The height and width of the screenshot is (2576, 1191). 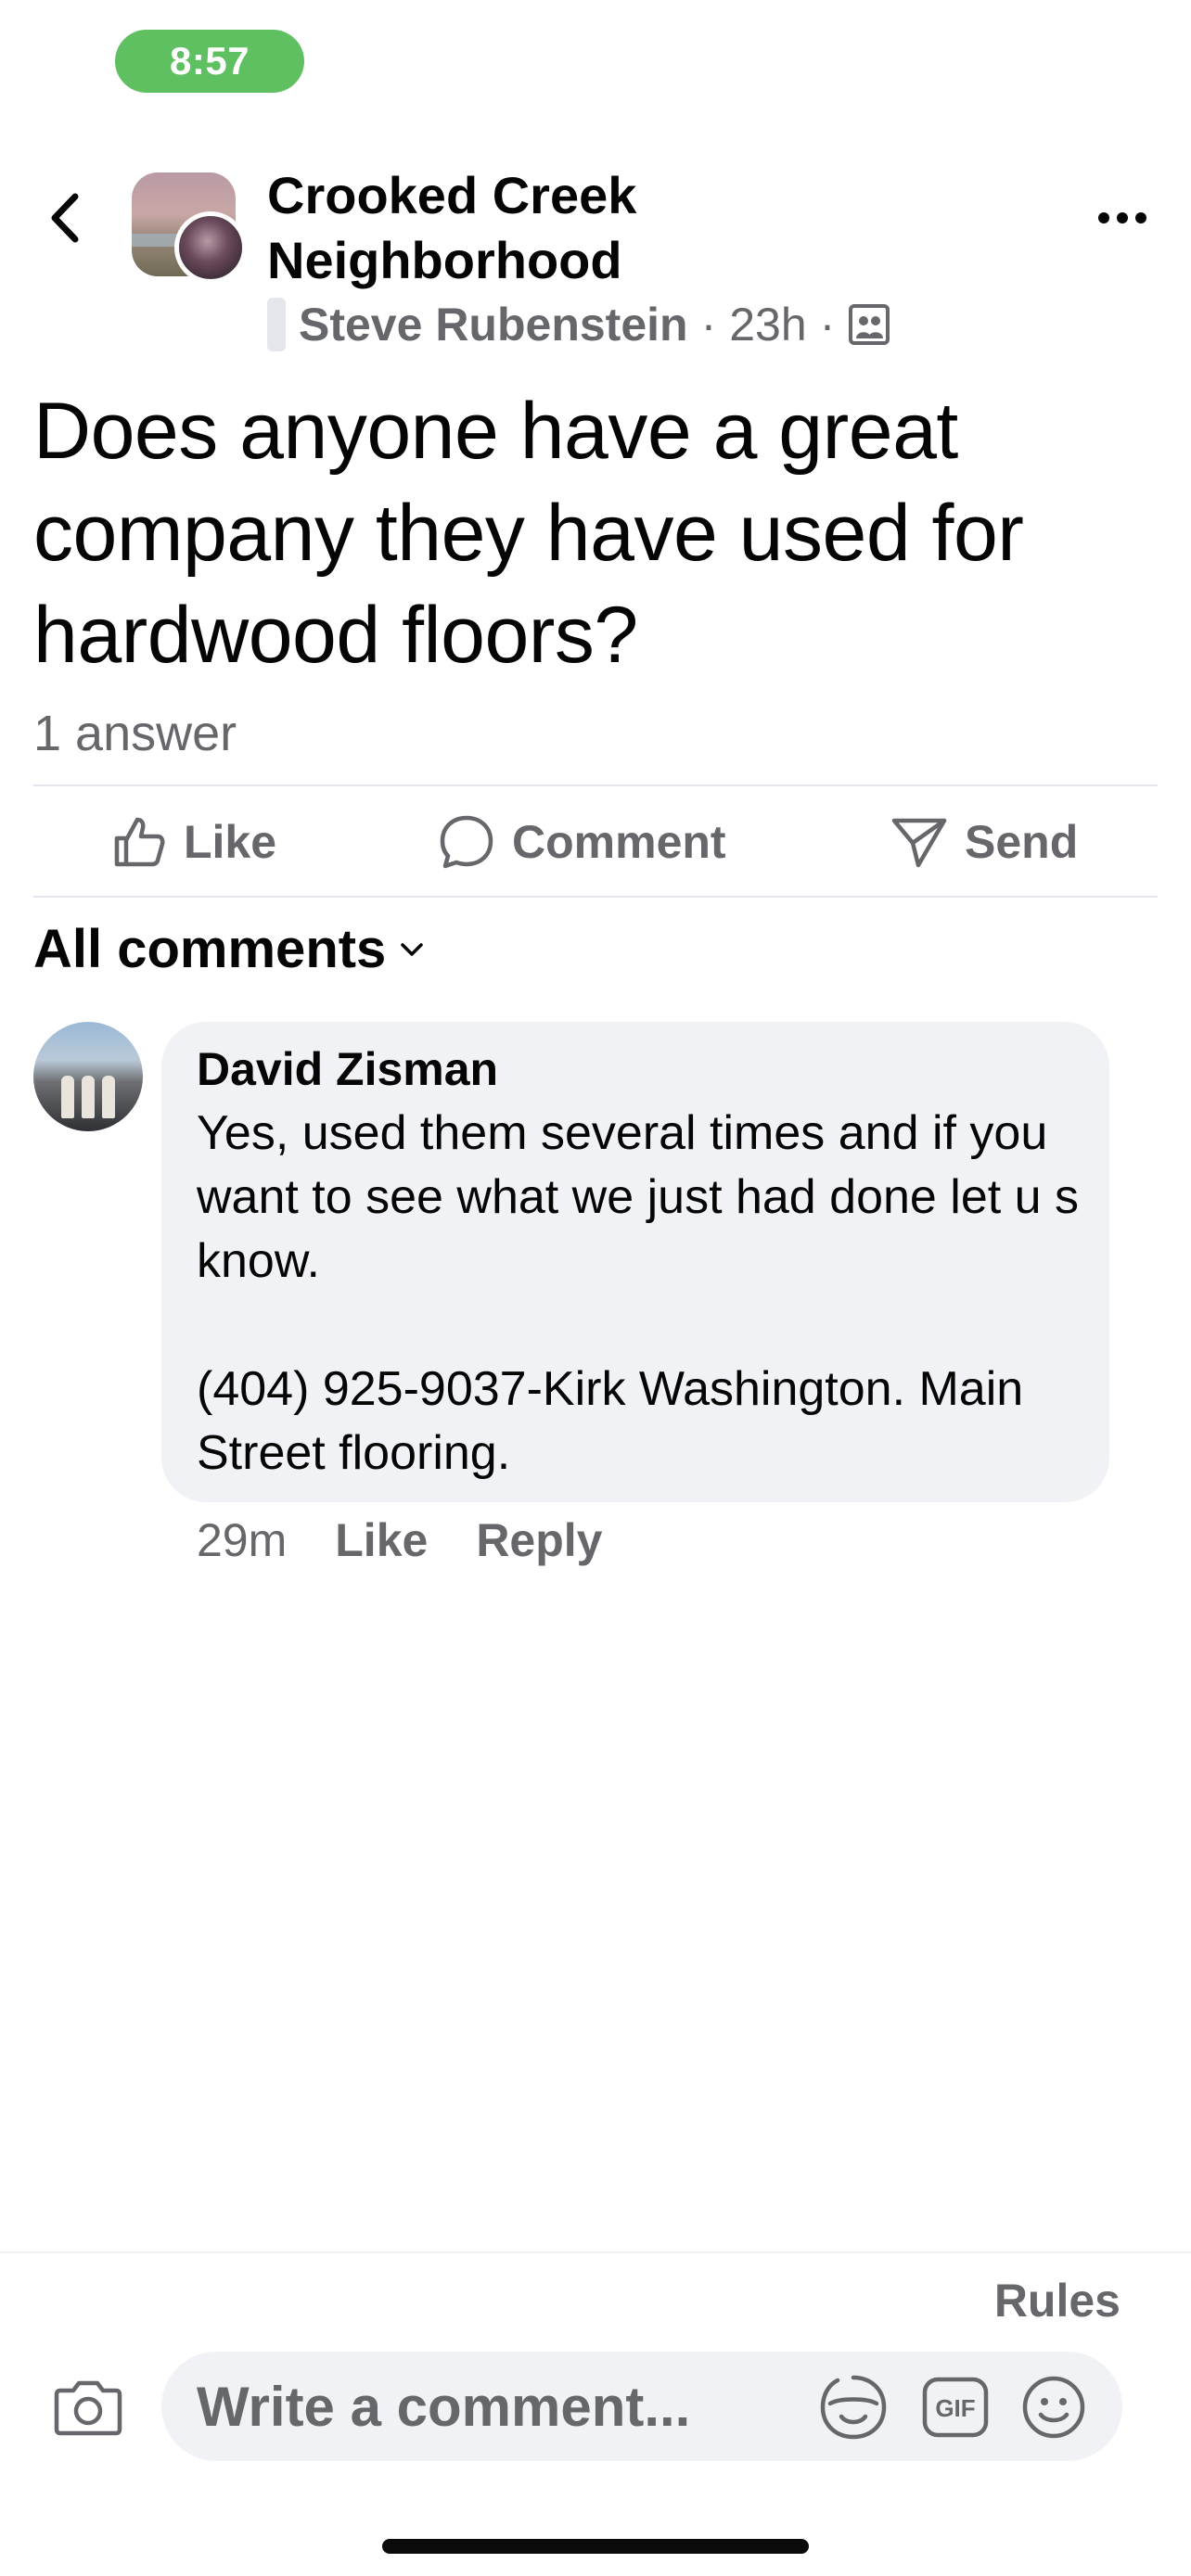 I want to click on back-button, so click(x=65, y=217).